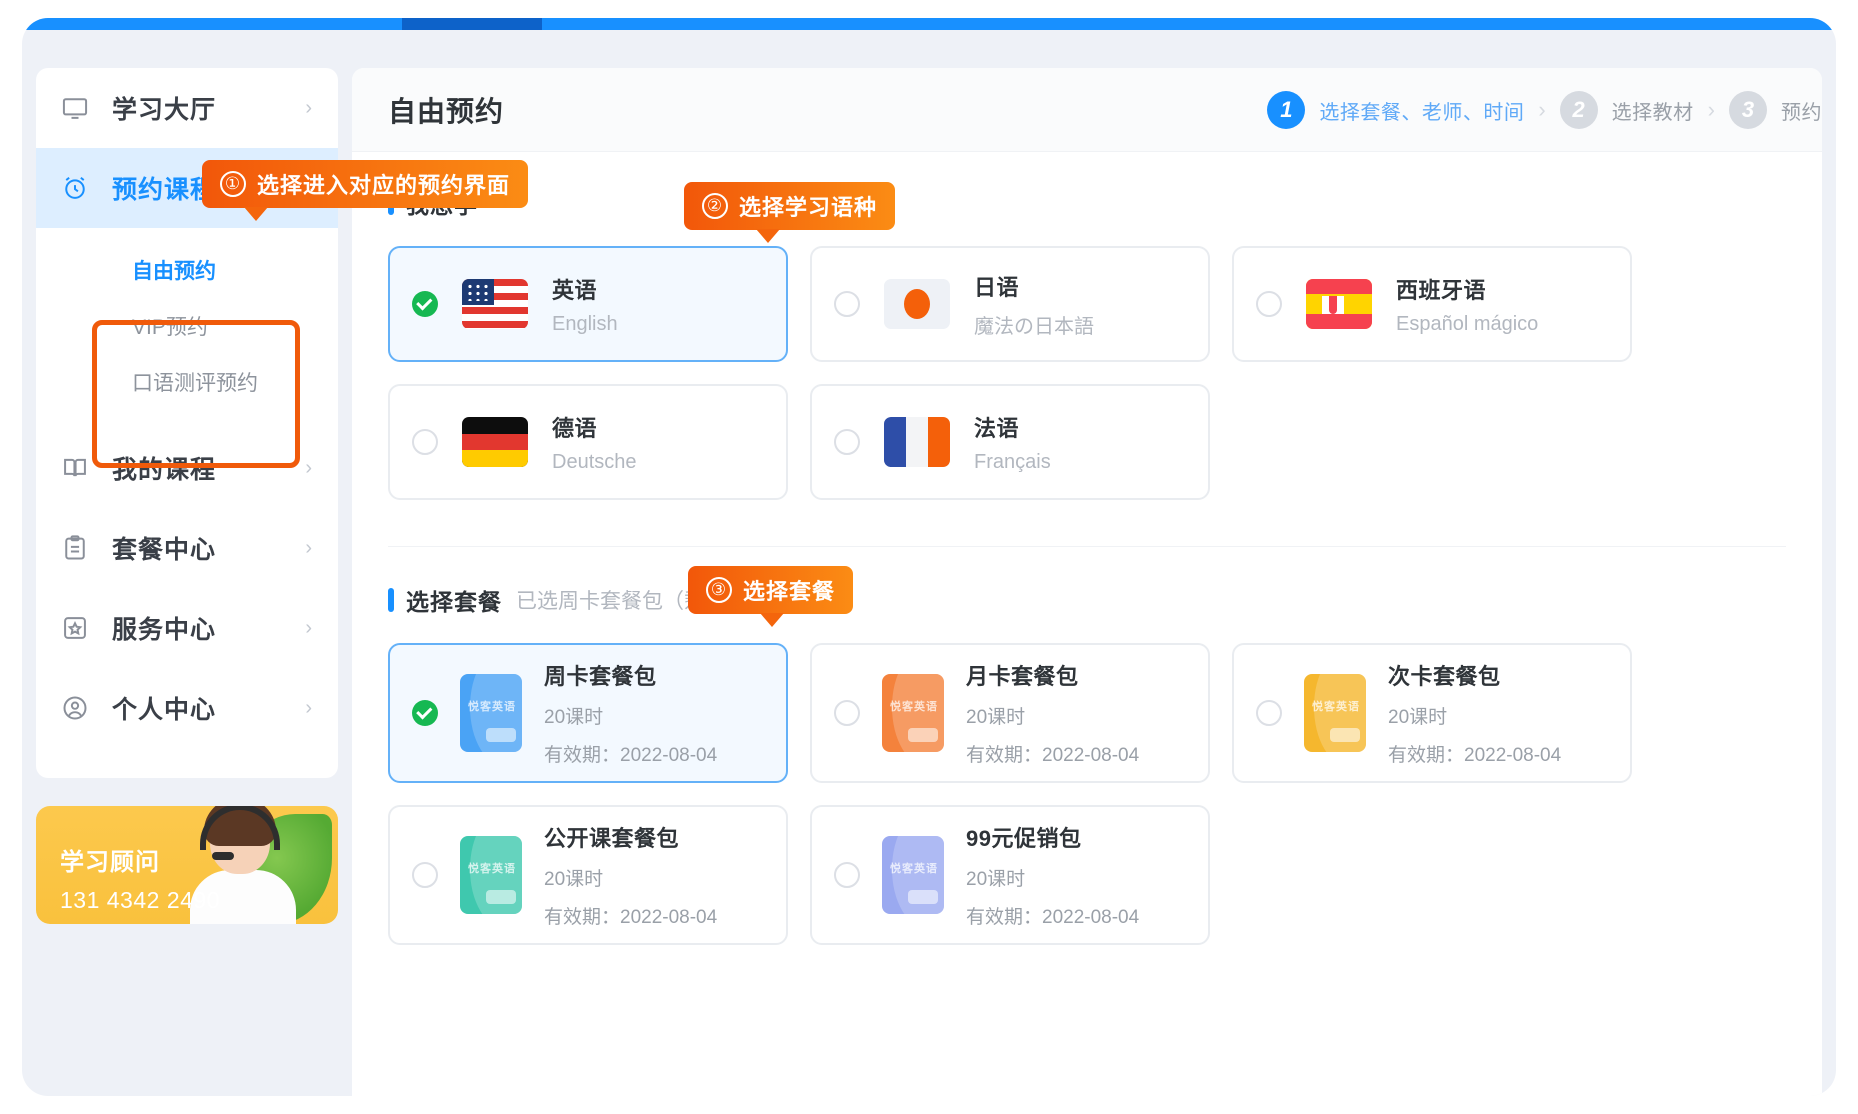 Image resolution: width=1858 pixels, height=1114 pixels. I want to click on step-2: 2 选择教材, so click(1626, 110).